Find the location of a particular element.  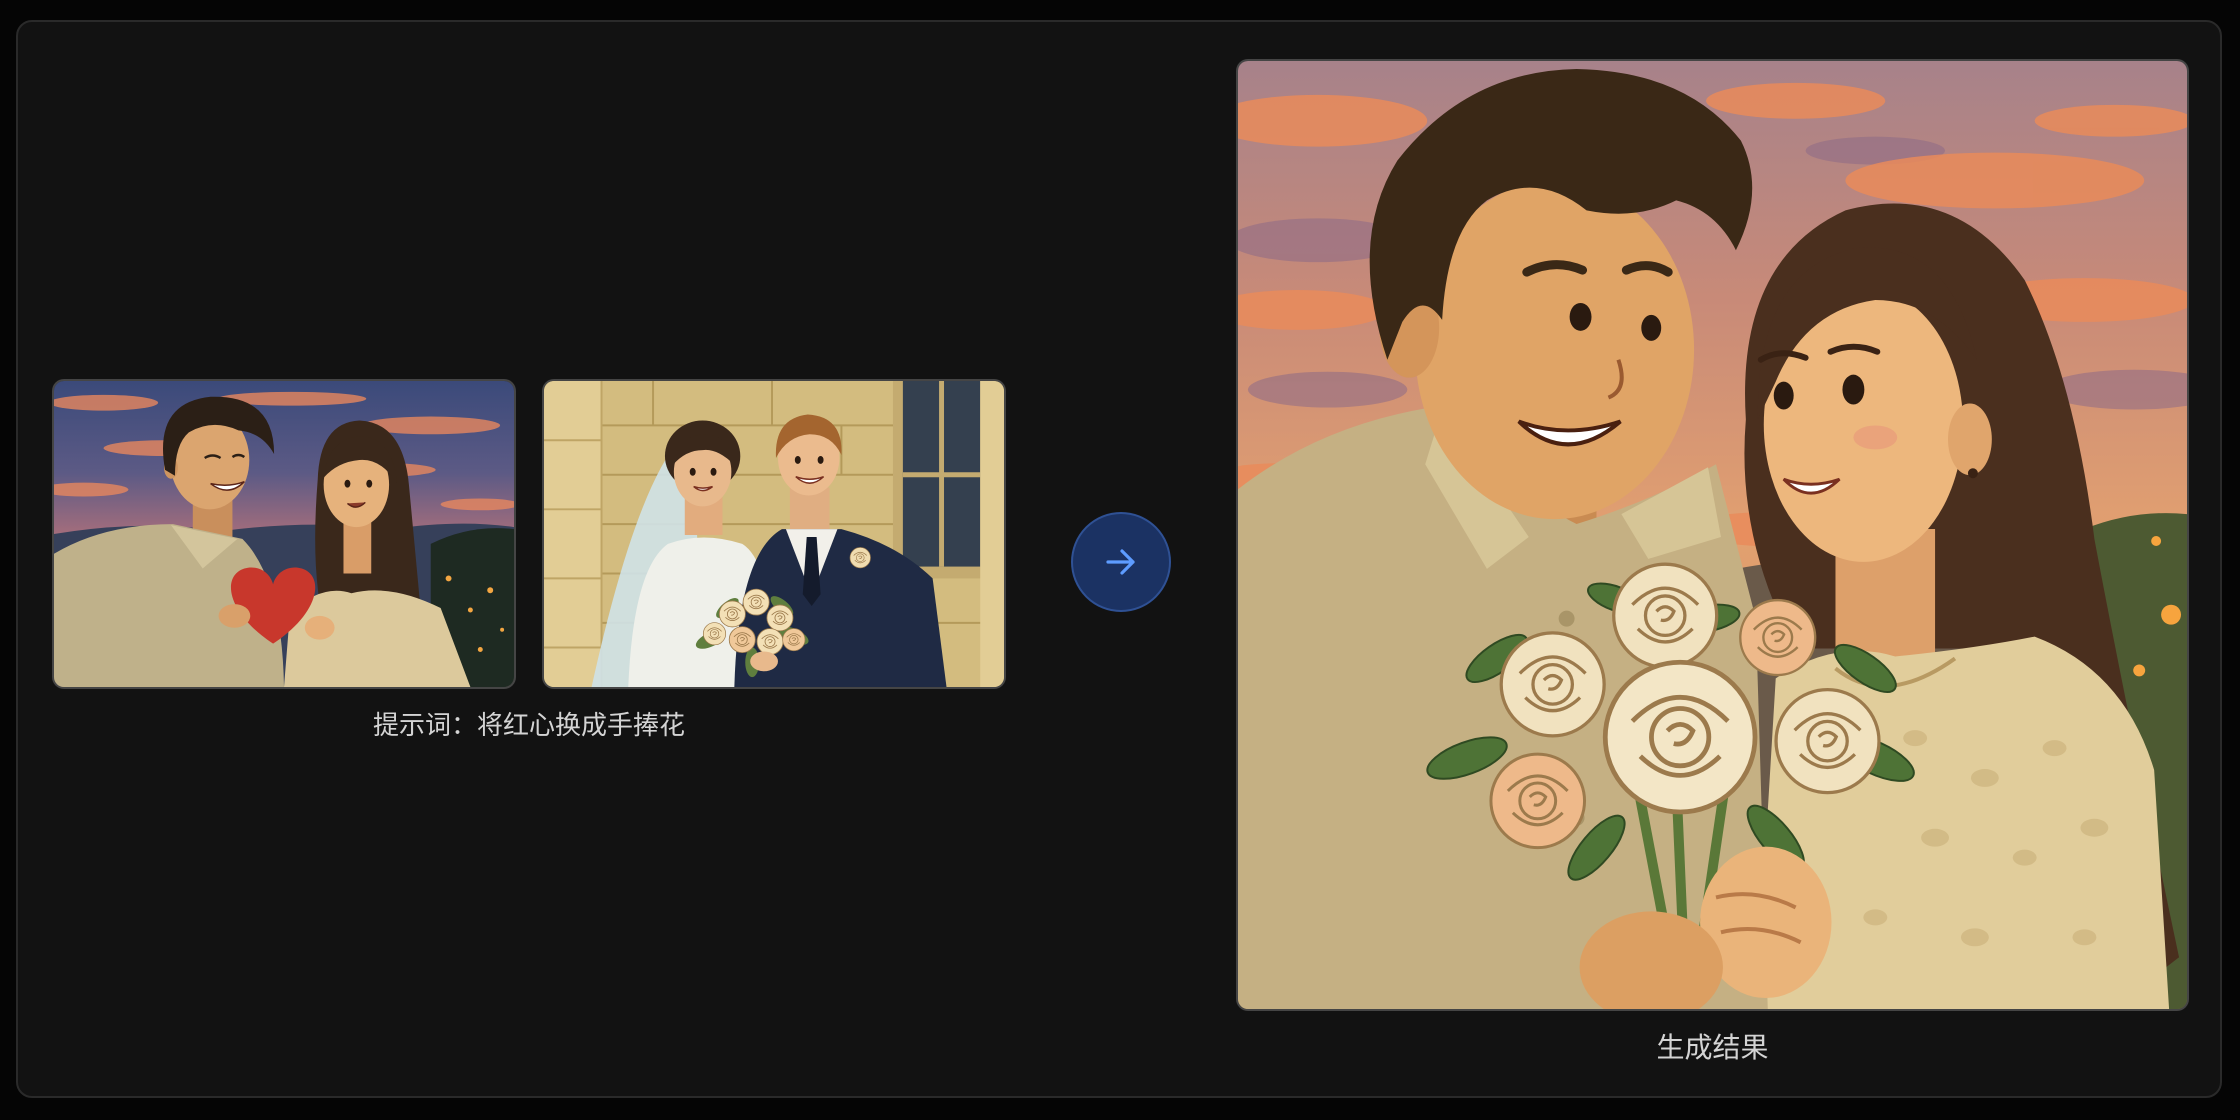

woman-hand is located at coordinates (319, 627).